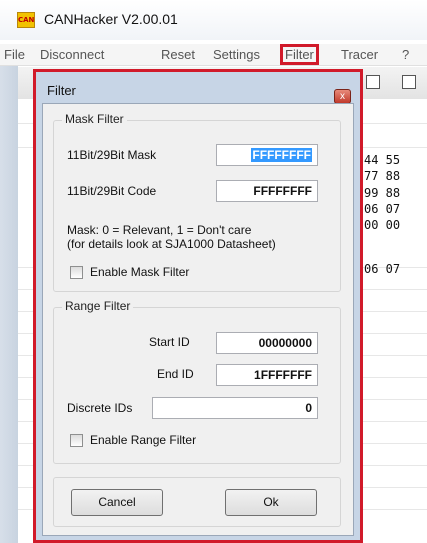  Describe the element at coordinates (267, 343) in the screenshot. I see `start-id-input: 00000000` at that location.